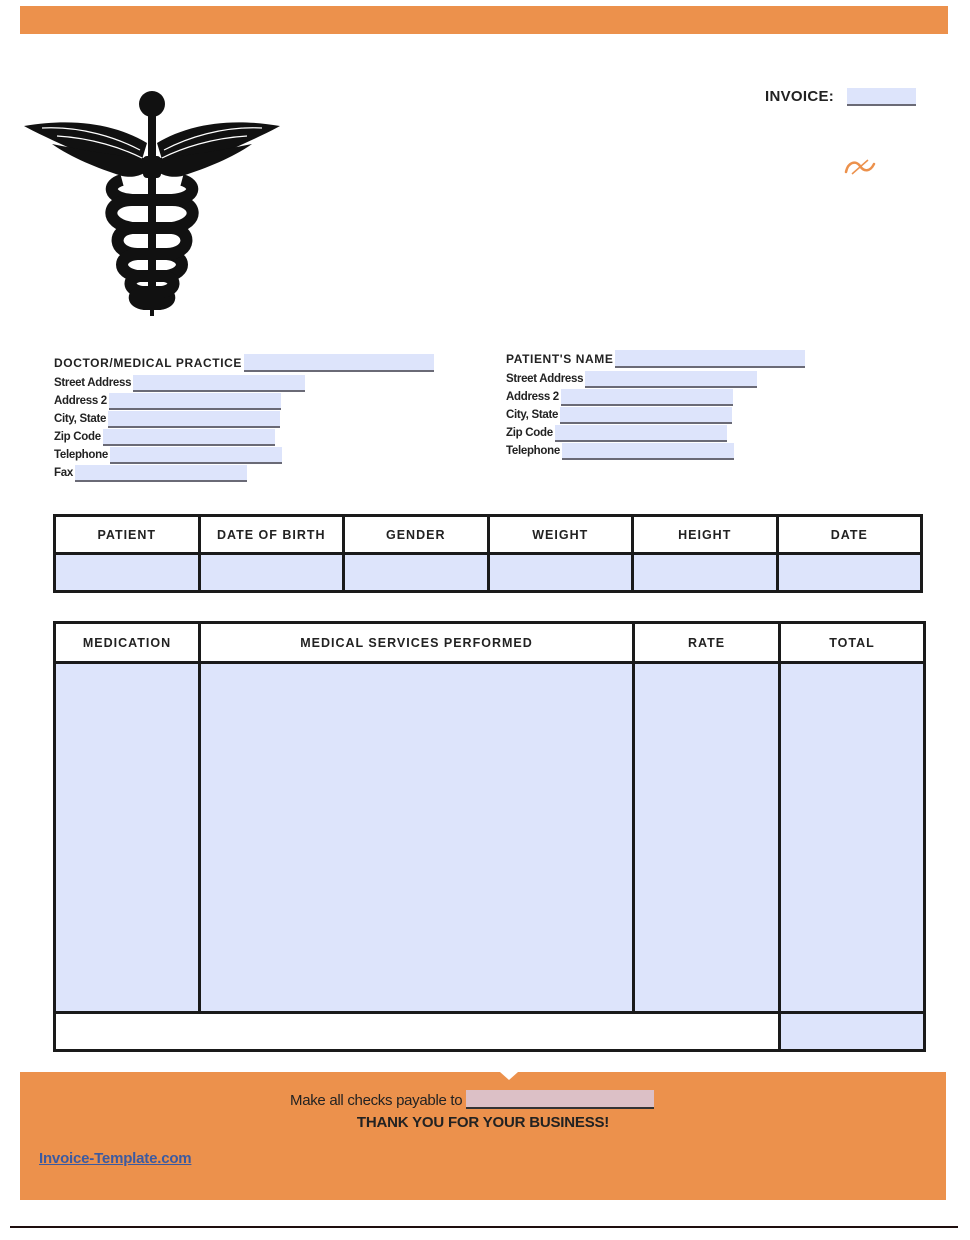 This screenshot has height=1240, width=970. What do you see at coordinates (271, 572) in the screenshot?
I see `date-of-birth-cell` at bounding box center [271, 572].